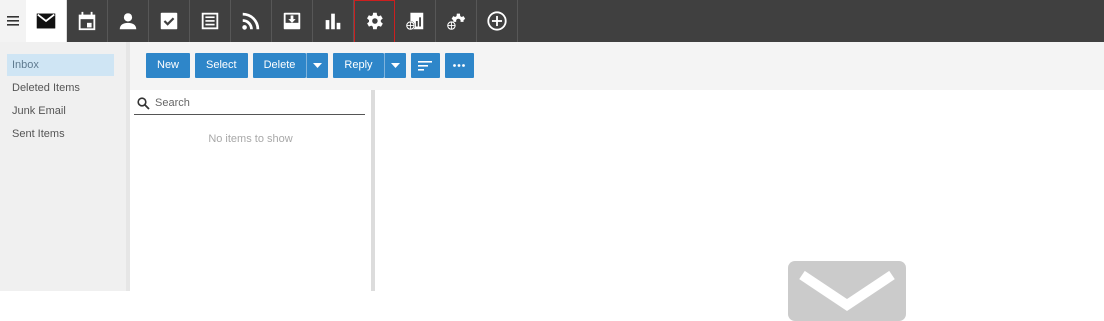 Image resolution: width=1104 pixels, height=321 pixels. Describe the element at coordinates (279, 65) in the screenshot. I see `delete-button: Delete` at that location.